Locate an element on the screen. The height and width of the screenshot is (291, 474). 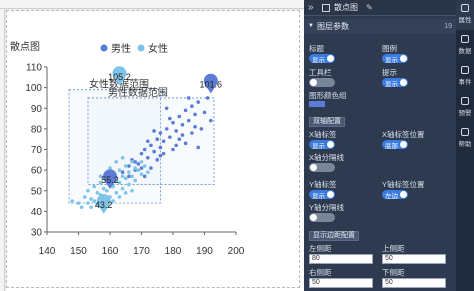
bottom-margin-input: 50 is located at coordinates (414, 283).